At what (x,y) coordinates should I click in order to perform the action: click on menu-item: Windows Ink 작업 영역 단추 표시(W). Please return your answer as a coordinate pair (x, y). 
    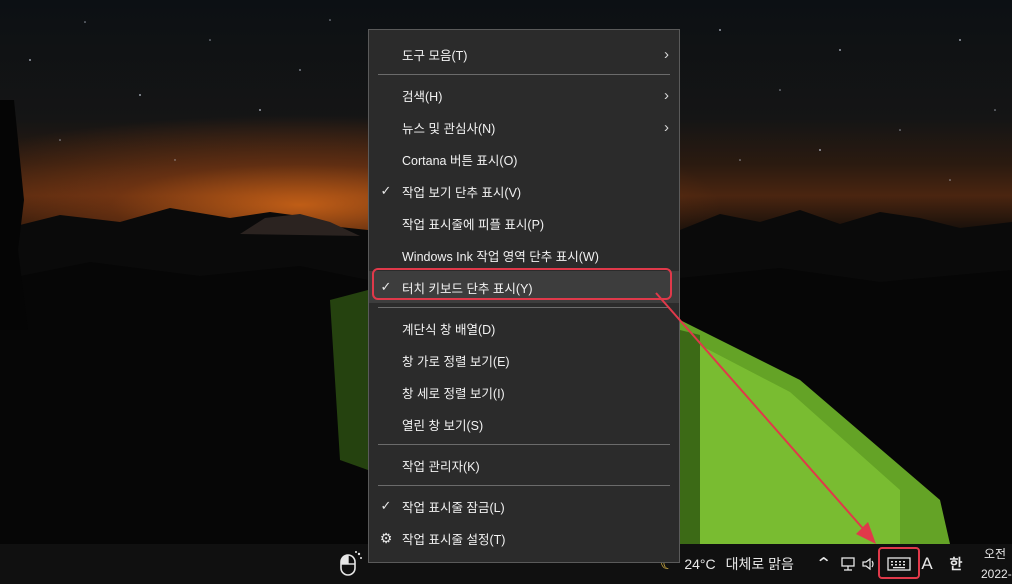
    Looking at the image, I should click on (524, 255).